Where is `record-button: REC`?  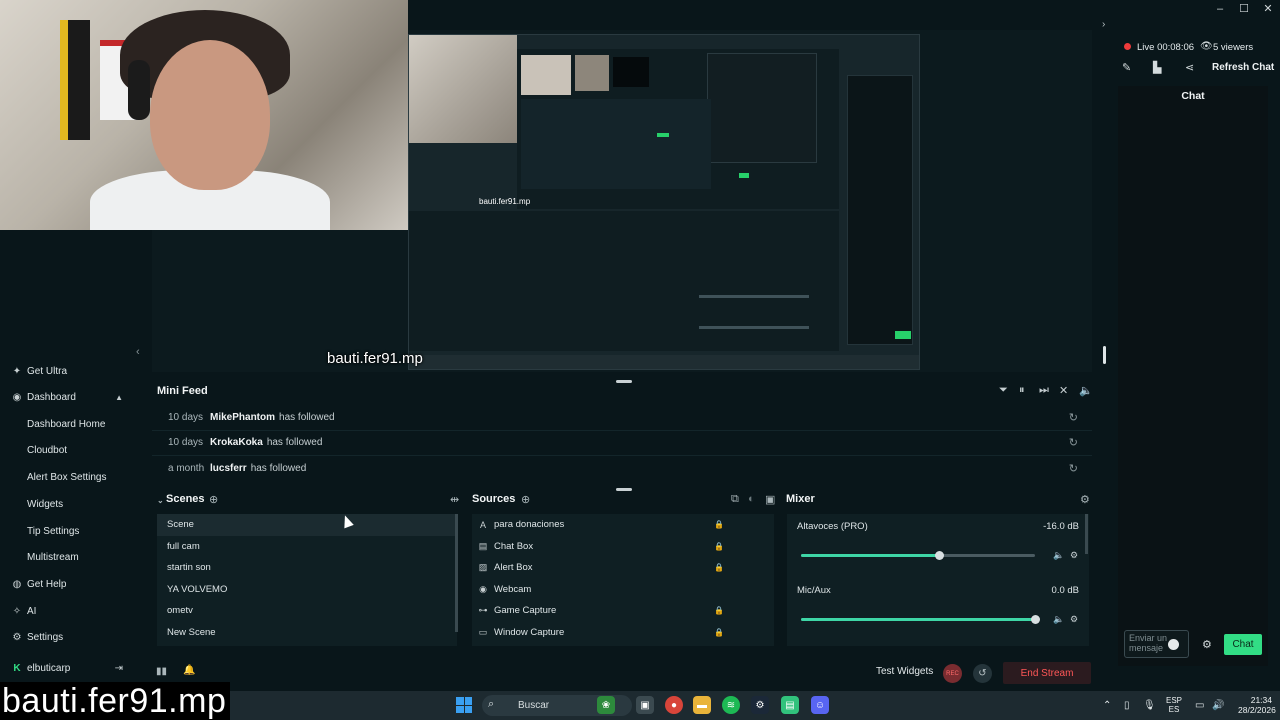 record-button: REC is located at coordinates (952, 673).